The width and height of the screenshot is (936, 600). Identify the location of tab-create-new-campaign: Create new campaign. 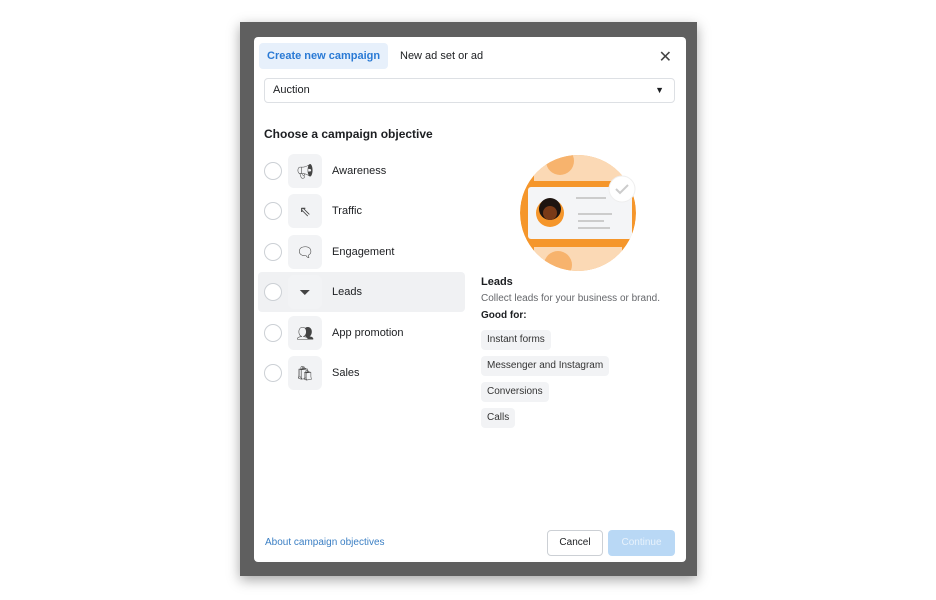
(324, 56).